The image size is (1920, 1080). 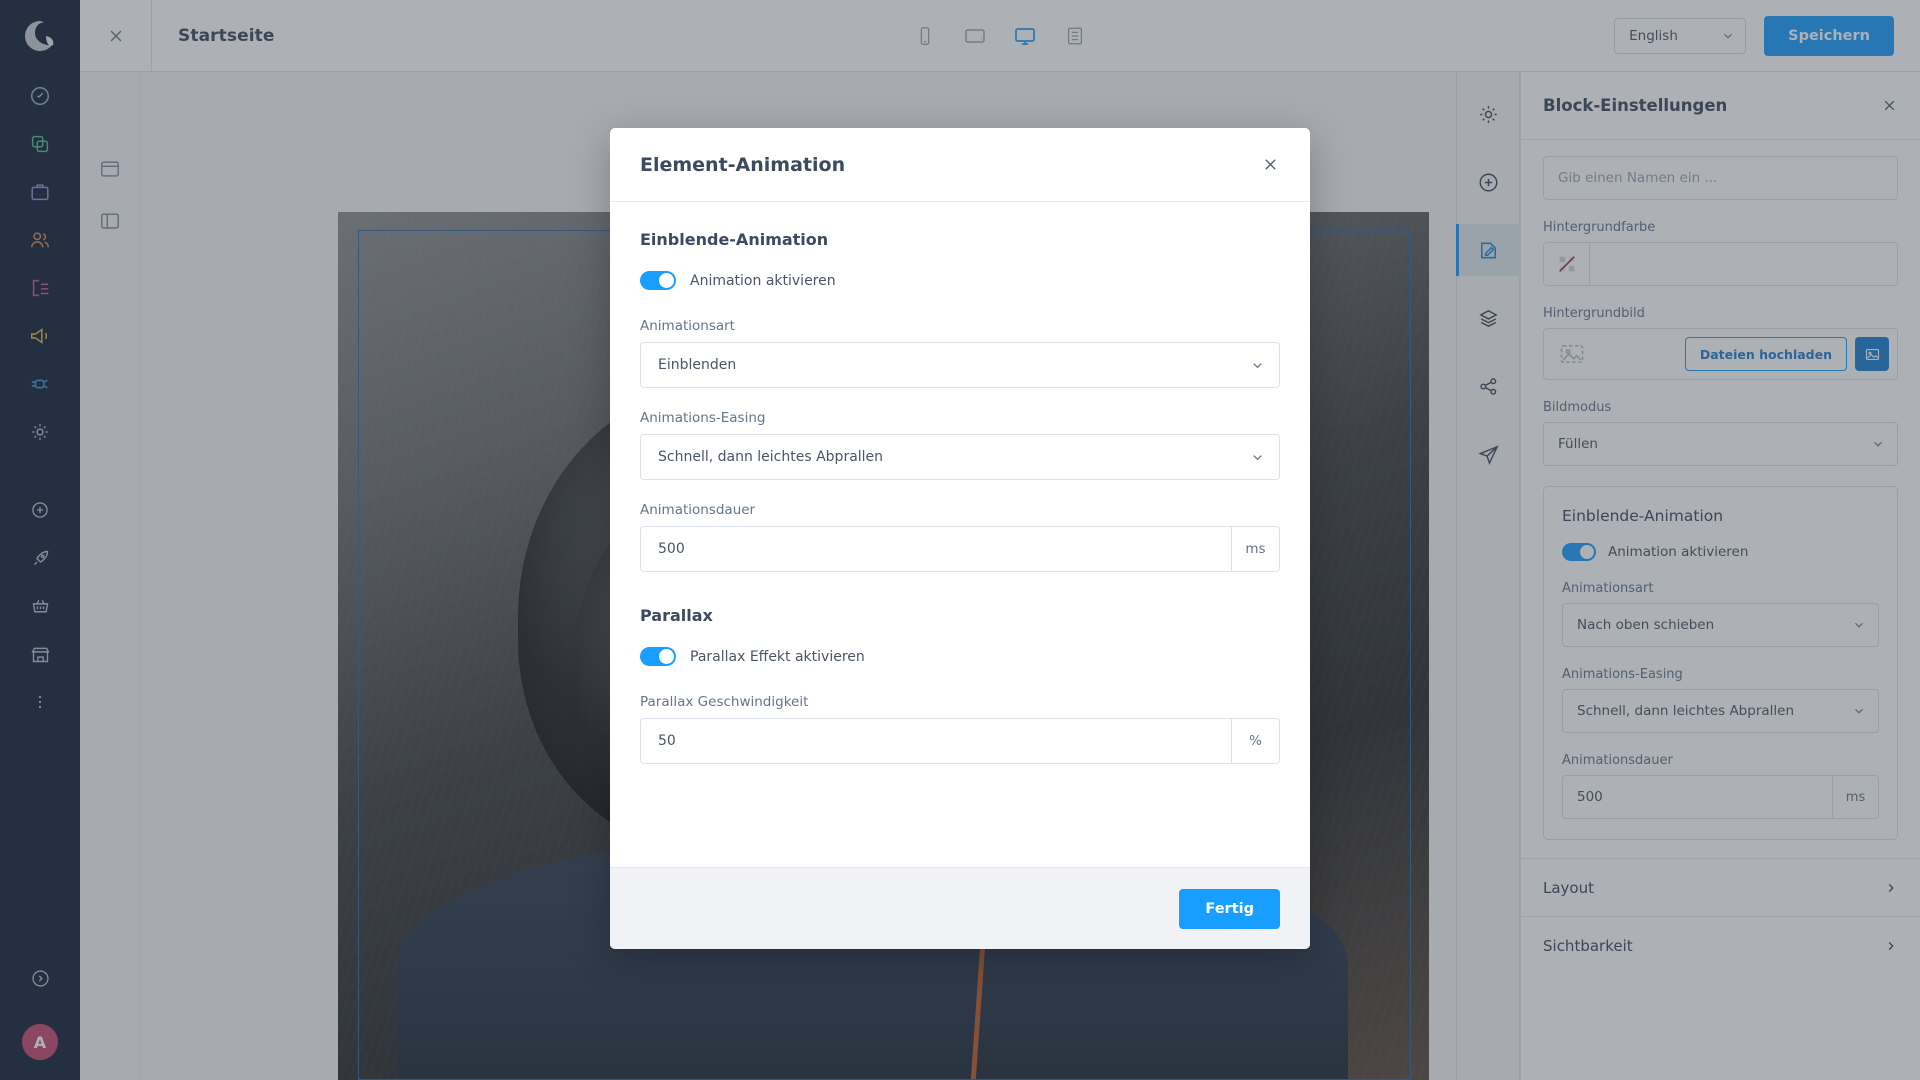 I want to click on fade-in-animation-toggle, so click(x=658, y=280).